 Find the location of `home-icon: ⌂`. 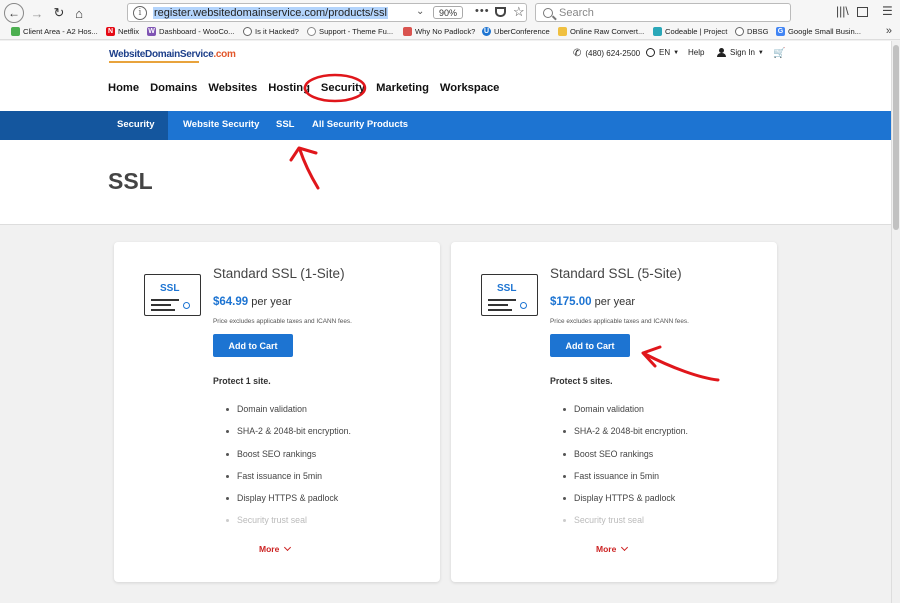

home-icon: ⌂ is located at coordinates (79, 13).